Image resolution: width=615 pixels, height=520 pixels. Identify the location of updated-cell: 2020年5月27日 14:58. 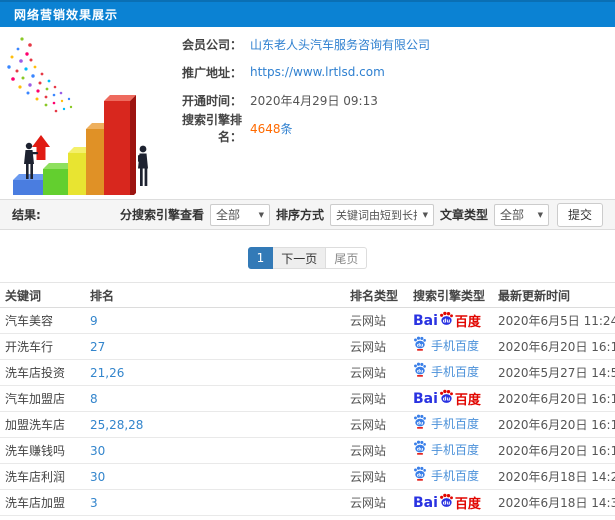
(554, 372).